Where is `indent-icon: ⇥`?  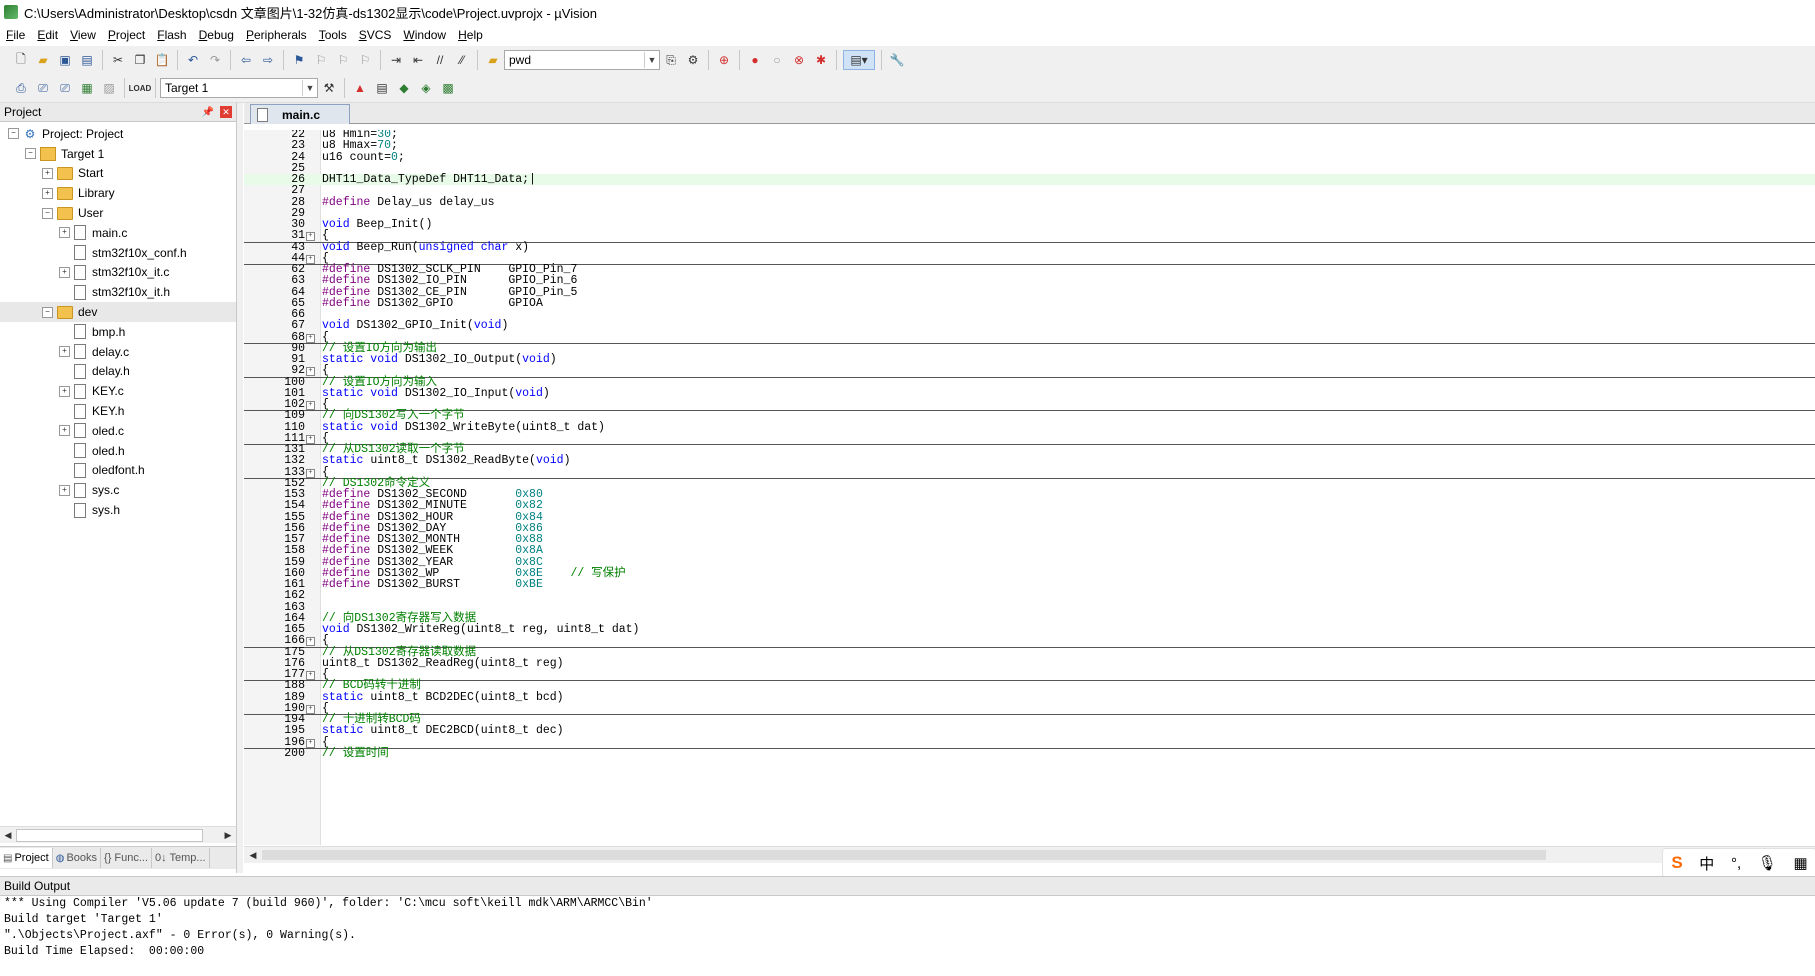 indent-icon: ⇥ is located at coordinates (396, 60).